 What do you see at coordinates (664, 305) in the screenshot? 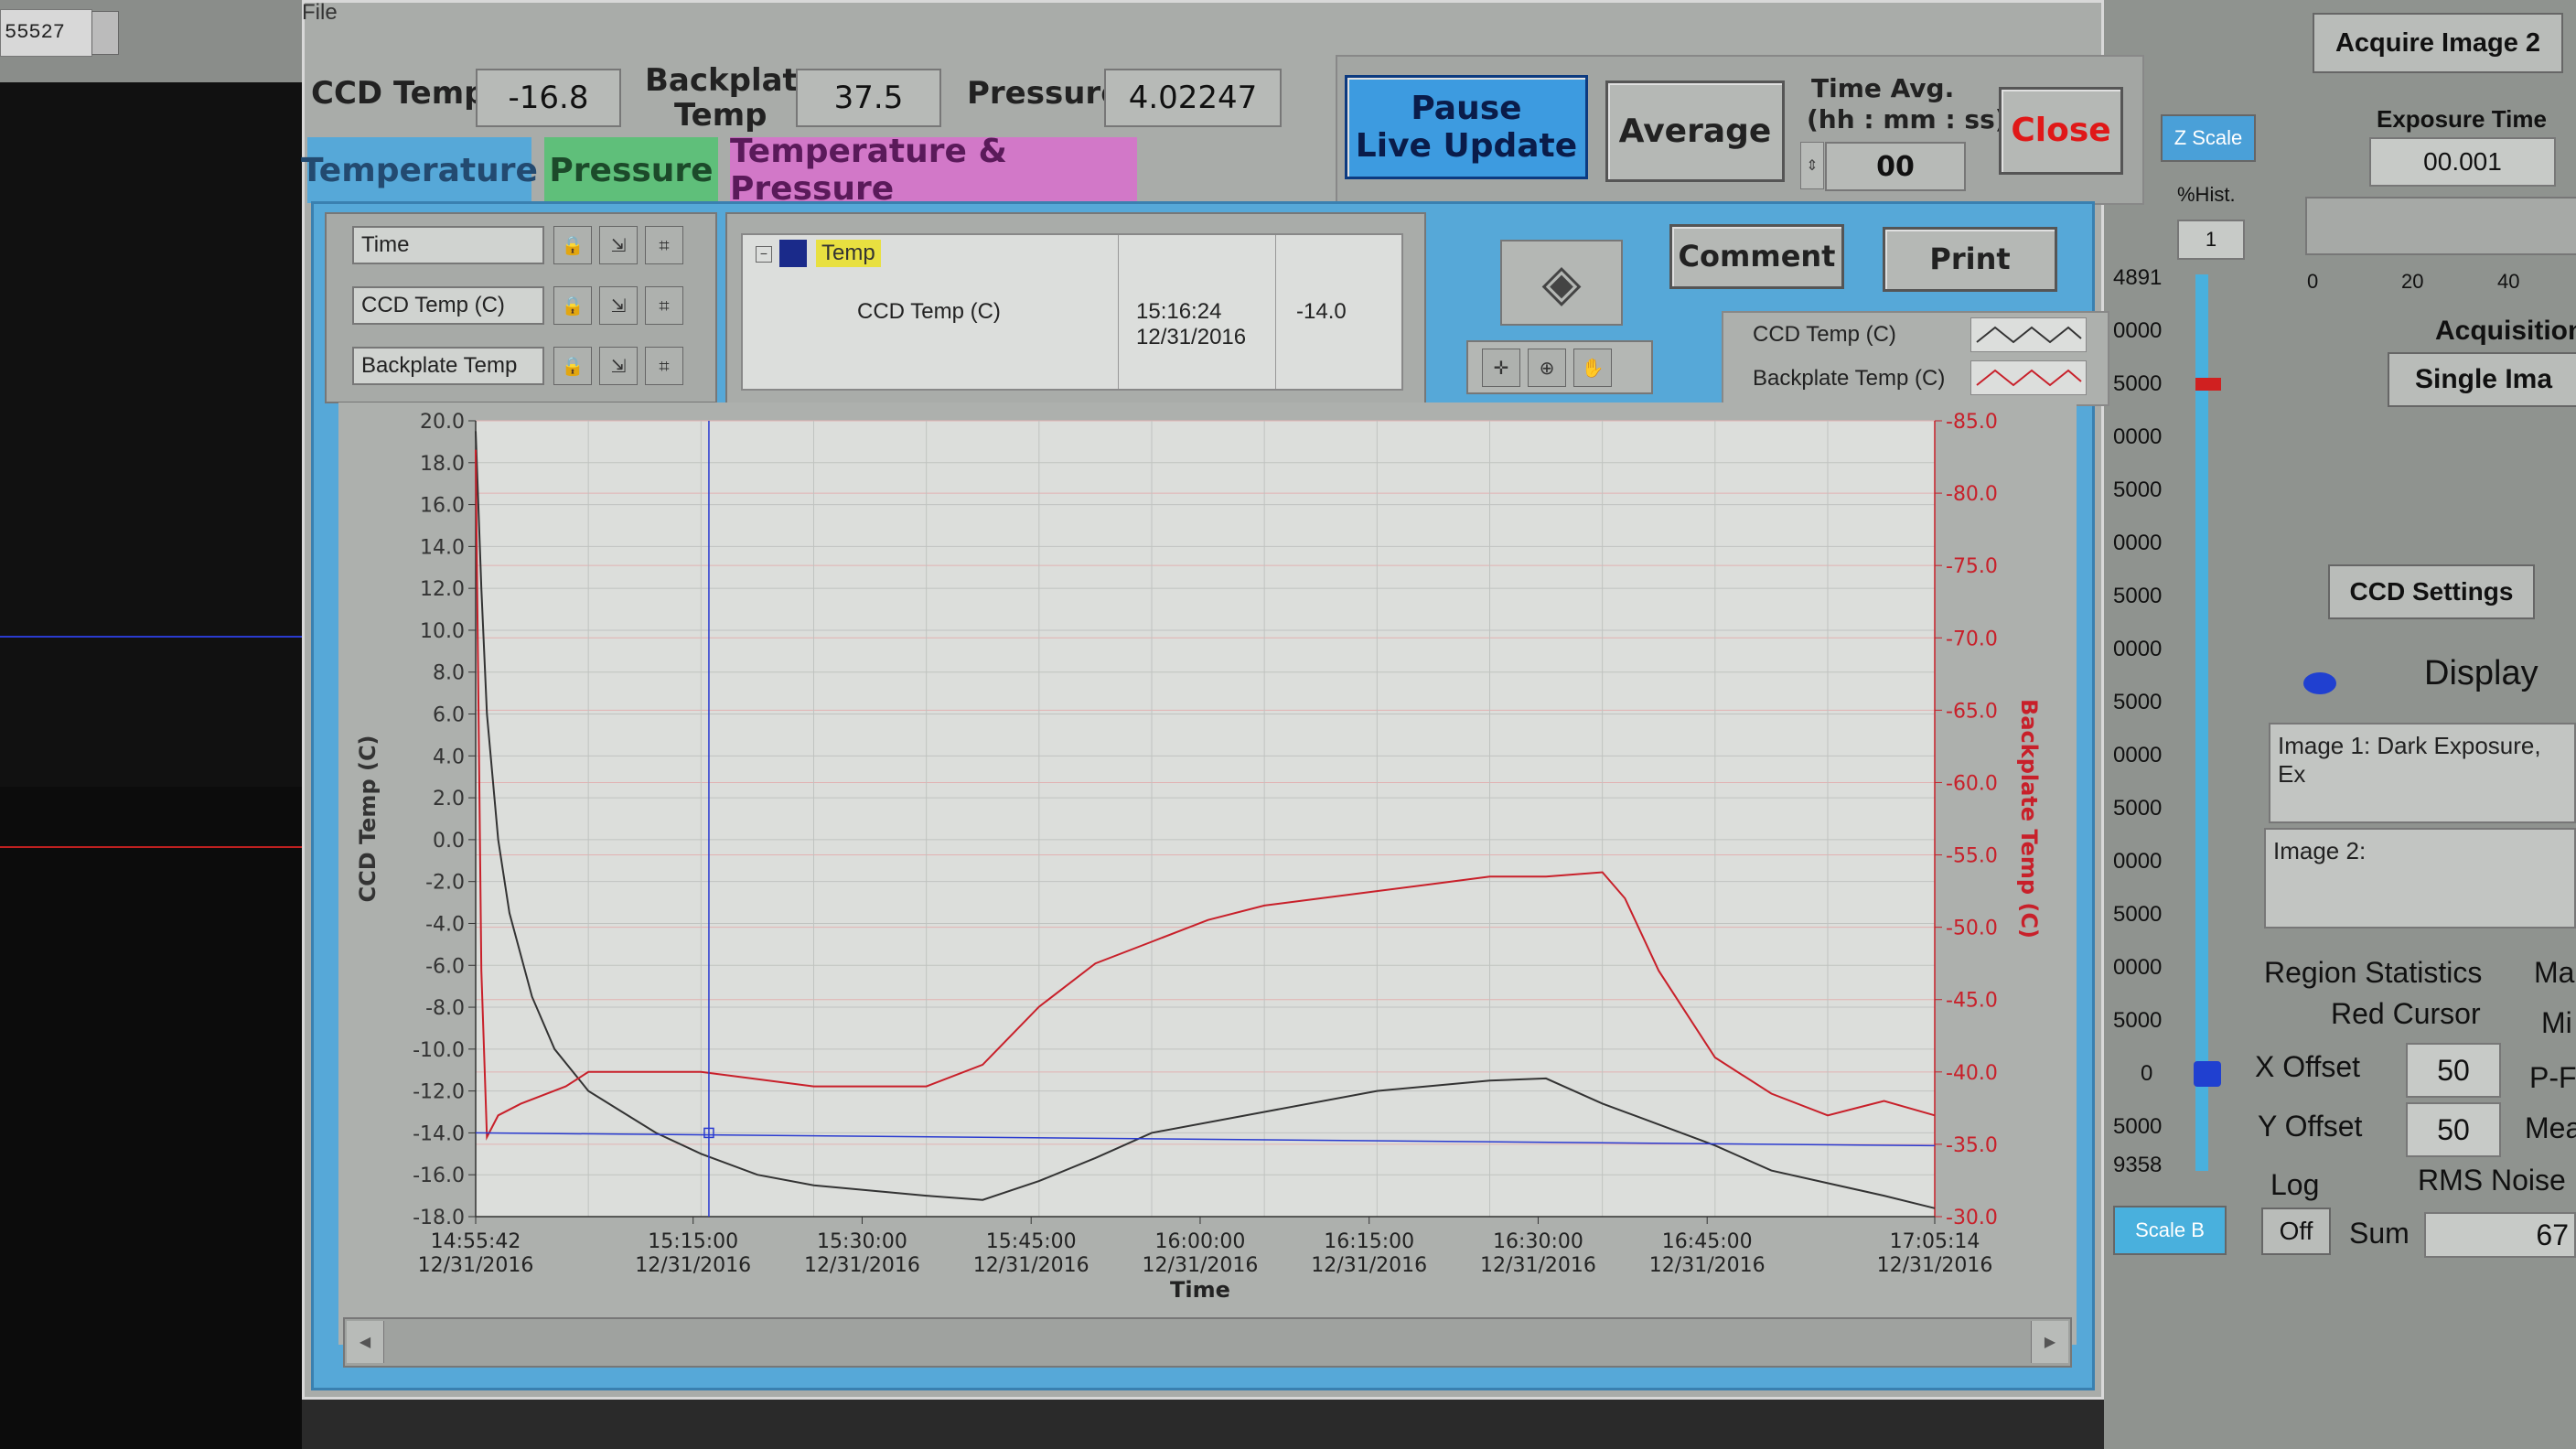
I see `y-format-icon: ⌗` at bounding box center [664, 305].